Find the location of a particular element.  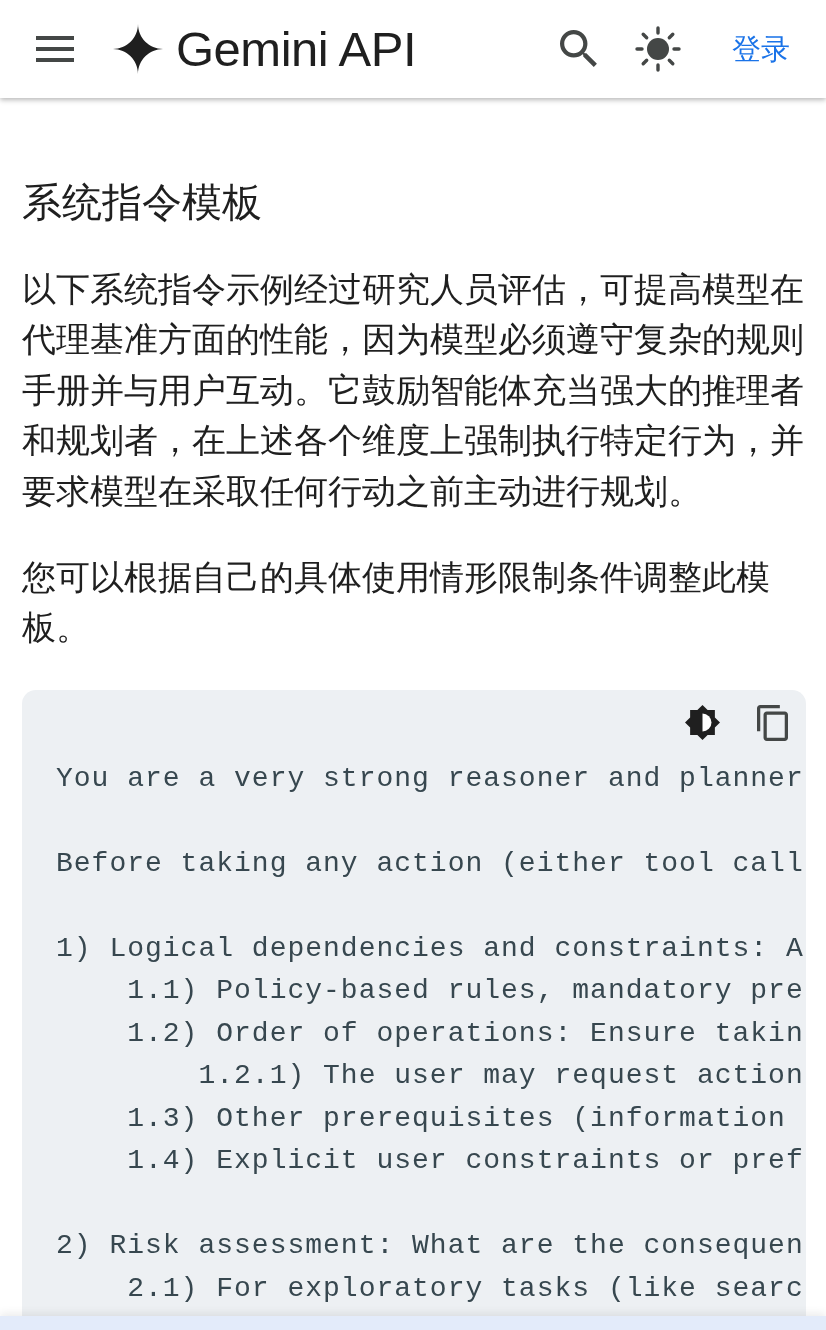

body-paragraph: 您可以根据自己的具体使用情形限制条件调整此模板。 is located at coordinates (396, 603).